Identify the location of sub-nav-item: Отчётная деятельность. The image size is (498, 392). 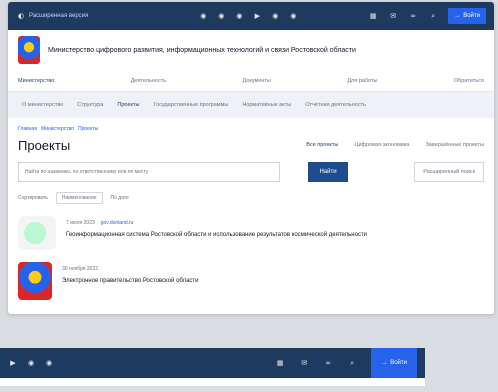
(335, 105).